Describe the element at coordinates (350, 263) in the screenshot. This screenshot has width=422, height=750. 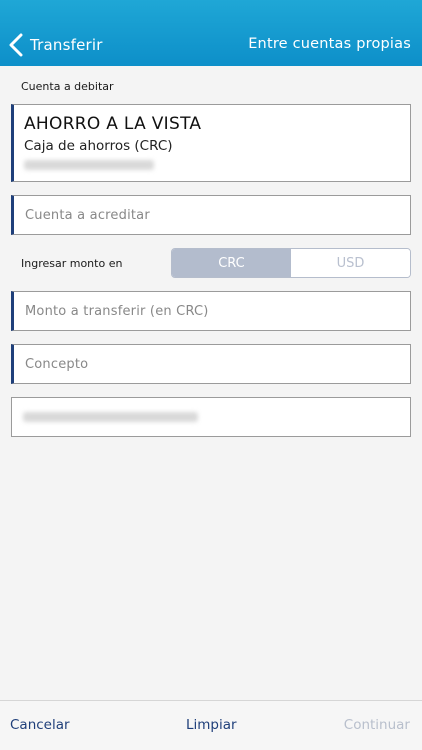
I see `currency-option-usd: USD` at that location.